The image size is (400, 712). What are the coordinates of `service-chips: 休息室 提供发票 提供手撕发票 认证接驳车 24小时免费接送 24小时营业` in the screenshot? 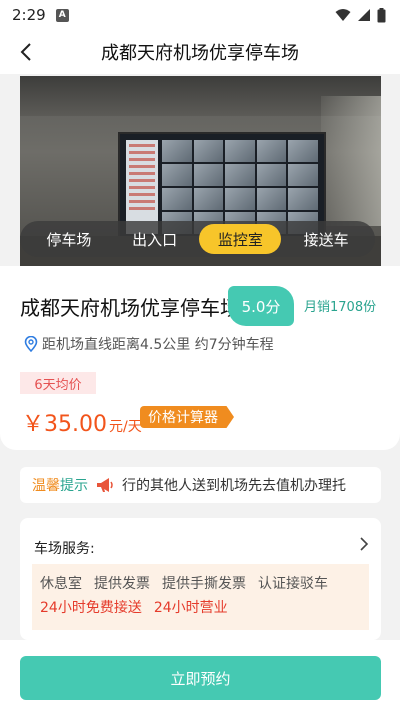 It's located at (200, 597).